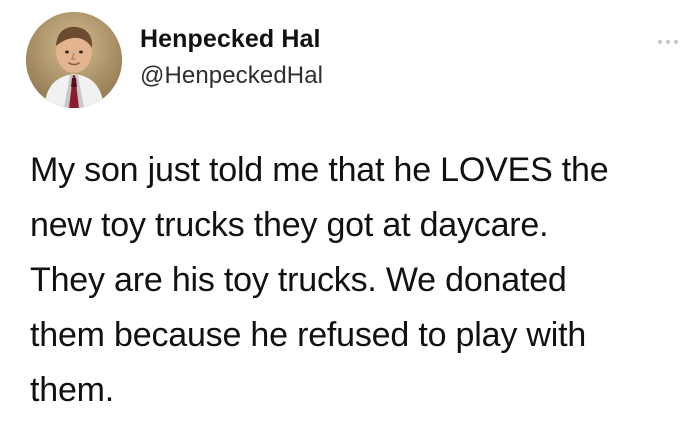 The width and height of the screenshot is (700, 441). I want to click on more-options-button, so click(668, 42).